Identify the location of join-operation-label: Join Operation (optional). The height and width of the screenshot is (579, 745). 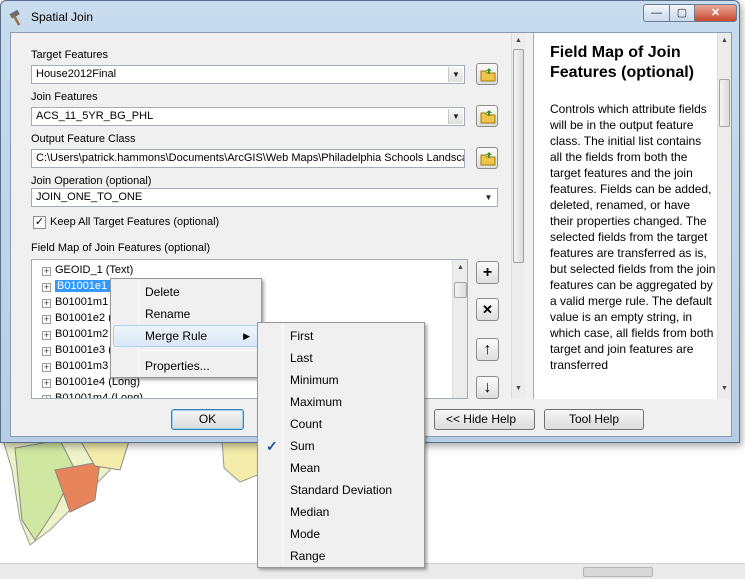
(91, 181).